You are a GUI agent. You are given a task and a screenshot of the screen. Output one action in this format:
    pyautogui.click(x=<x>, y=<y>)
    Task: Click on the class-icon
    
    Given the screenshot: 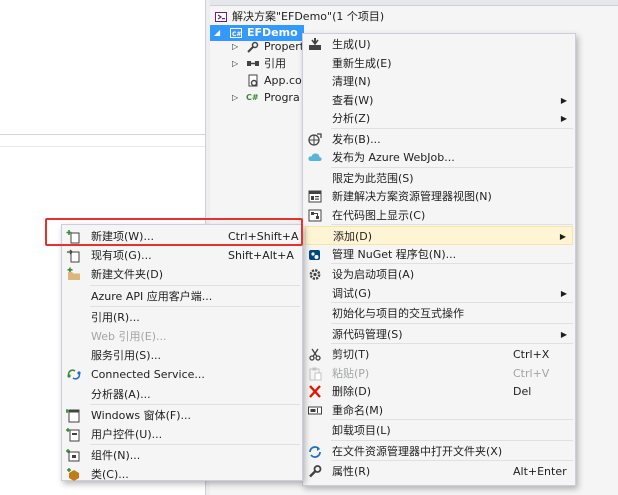 What is the action you would take?
    pyautogui.click(x=74, y=474)
    